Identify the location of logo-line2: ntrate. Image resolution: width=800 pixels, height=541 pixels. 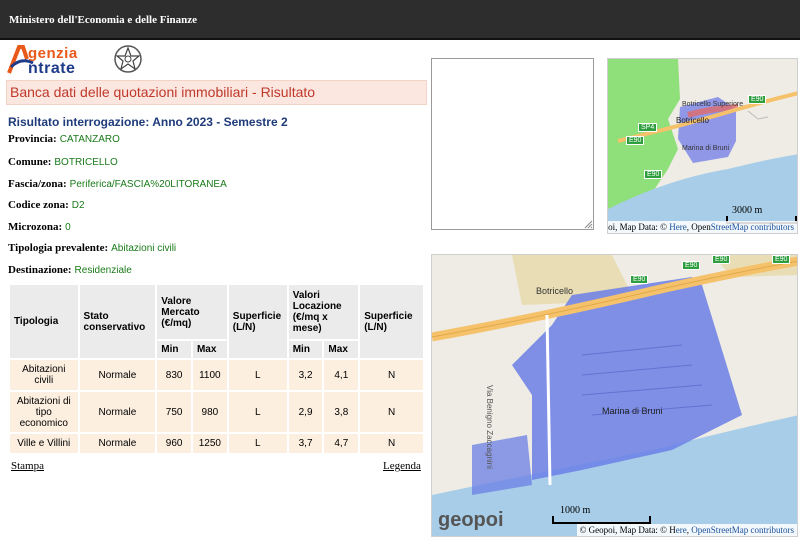
(52, 68).